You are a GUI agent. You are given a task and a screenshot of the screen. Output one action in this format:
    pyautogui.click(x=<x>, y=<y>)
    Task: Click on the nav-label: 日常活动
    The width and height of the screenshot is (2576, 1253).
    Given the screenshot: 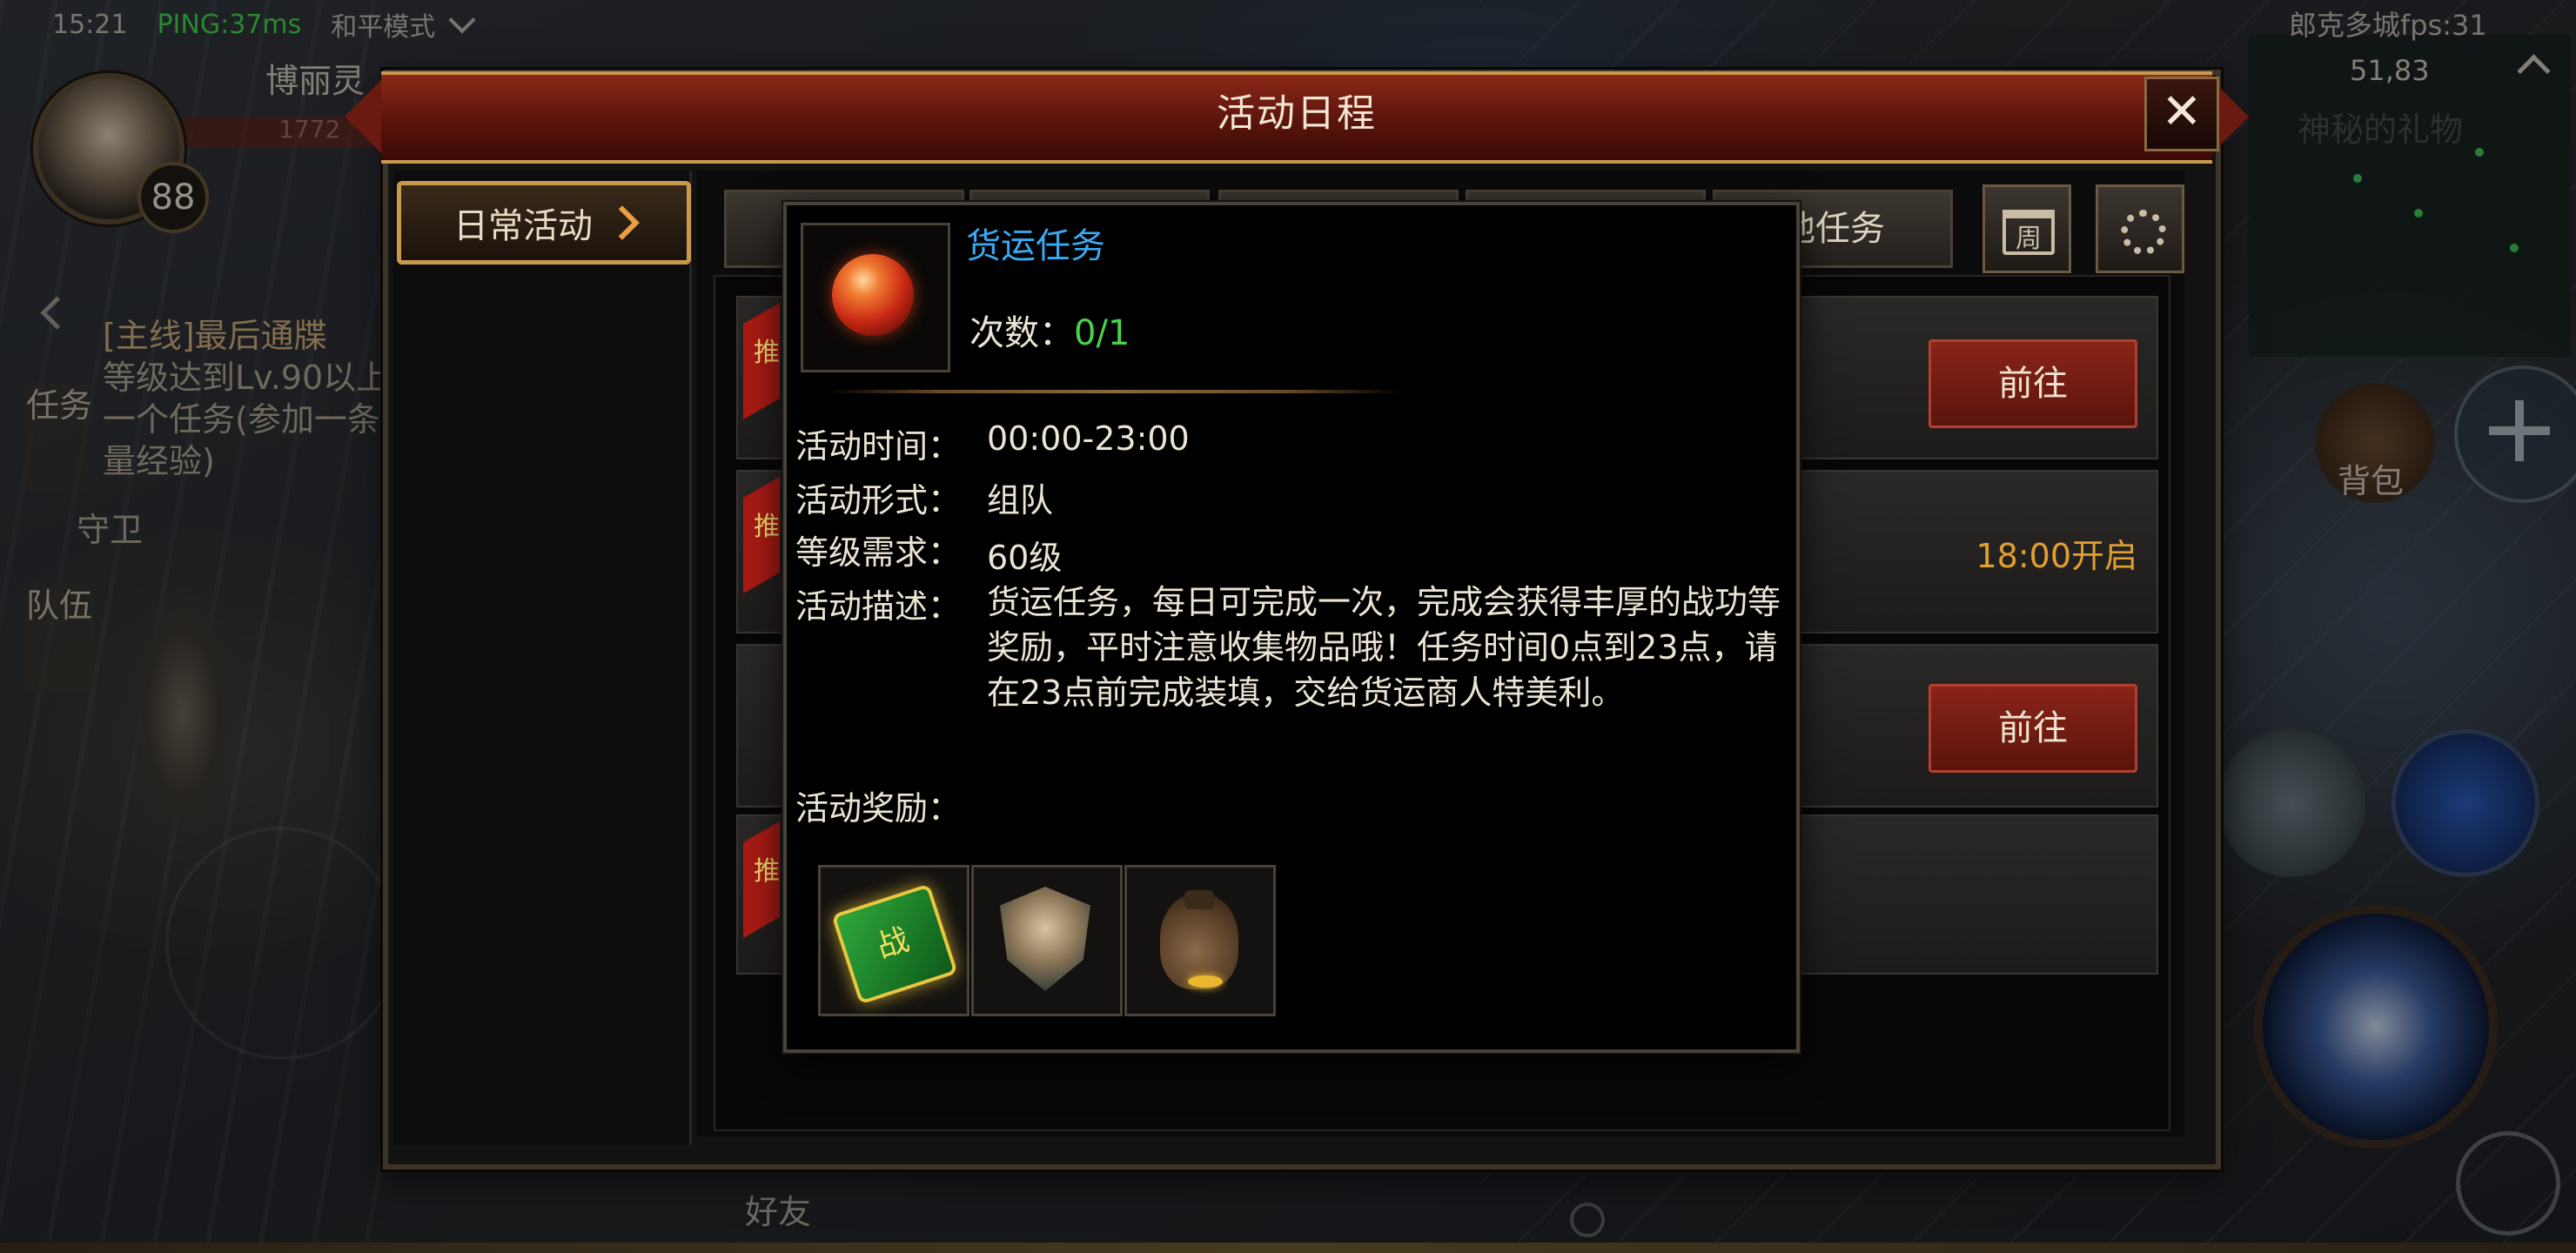 What is the action you would take?
    pyautogui.click(x=523, y=226)
    